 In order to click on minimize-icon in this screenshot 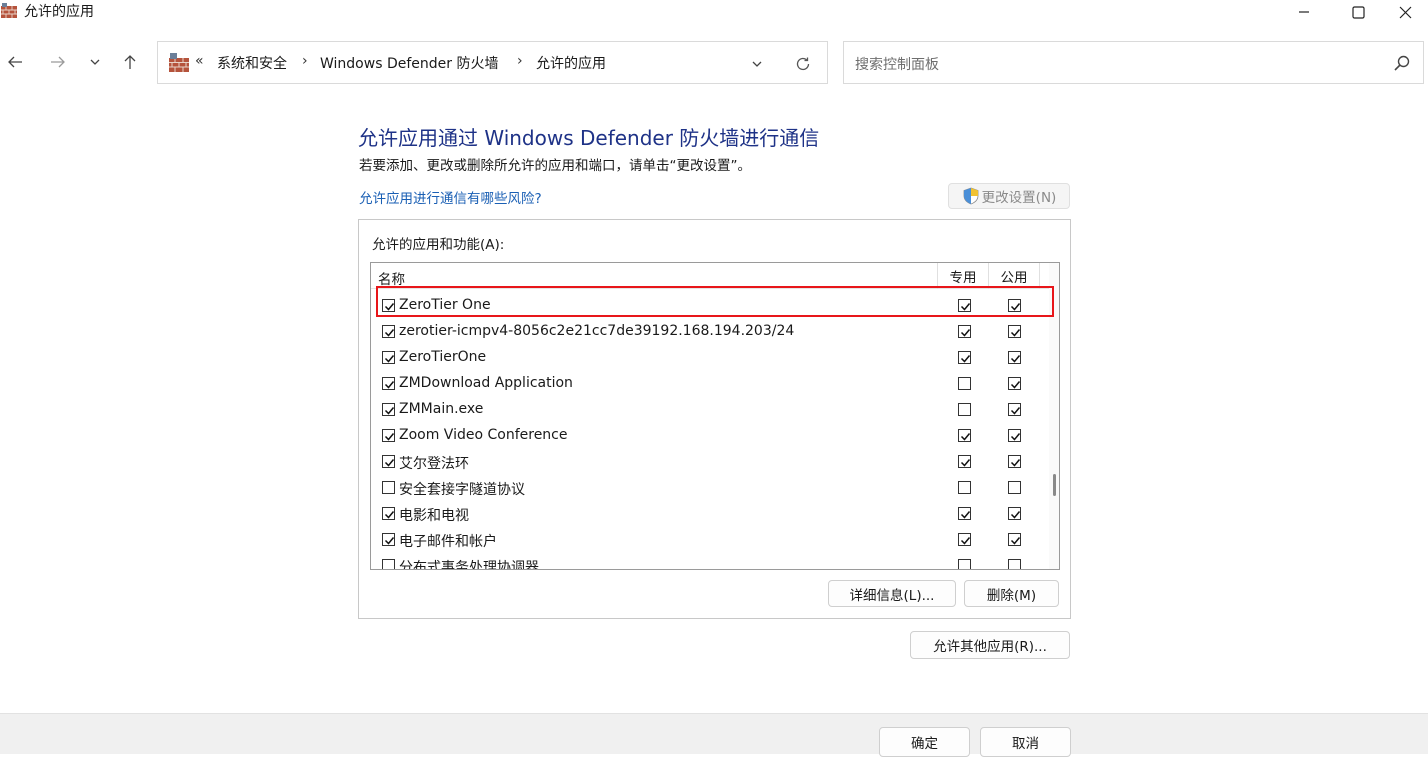, I will do `click(1304, 12)`.